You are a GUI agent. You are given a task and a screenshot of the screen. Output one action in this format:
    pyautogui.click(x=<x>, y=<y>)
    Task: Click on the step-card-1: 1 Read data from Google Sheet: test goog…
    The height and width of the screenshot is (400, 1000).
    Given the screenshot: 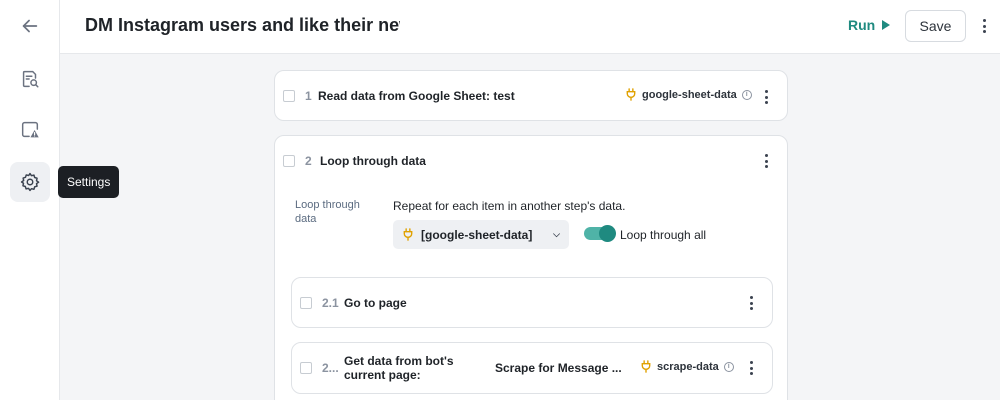 What is the action you would take?
    pyautogui.click(x=531, y=95)
    